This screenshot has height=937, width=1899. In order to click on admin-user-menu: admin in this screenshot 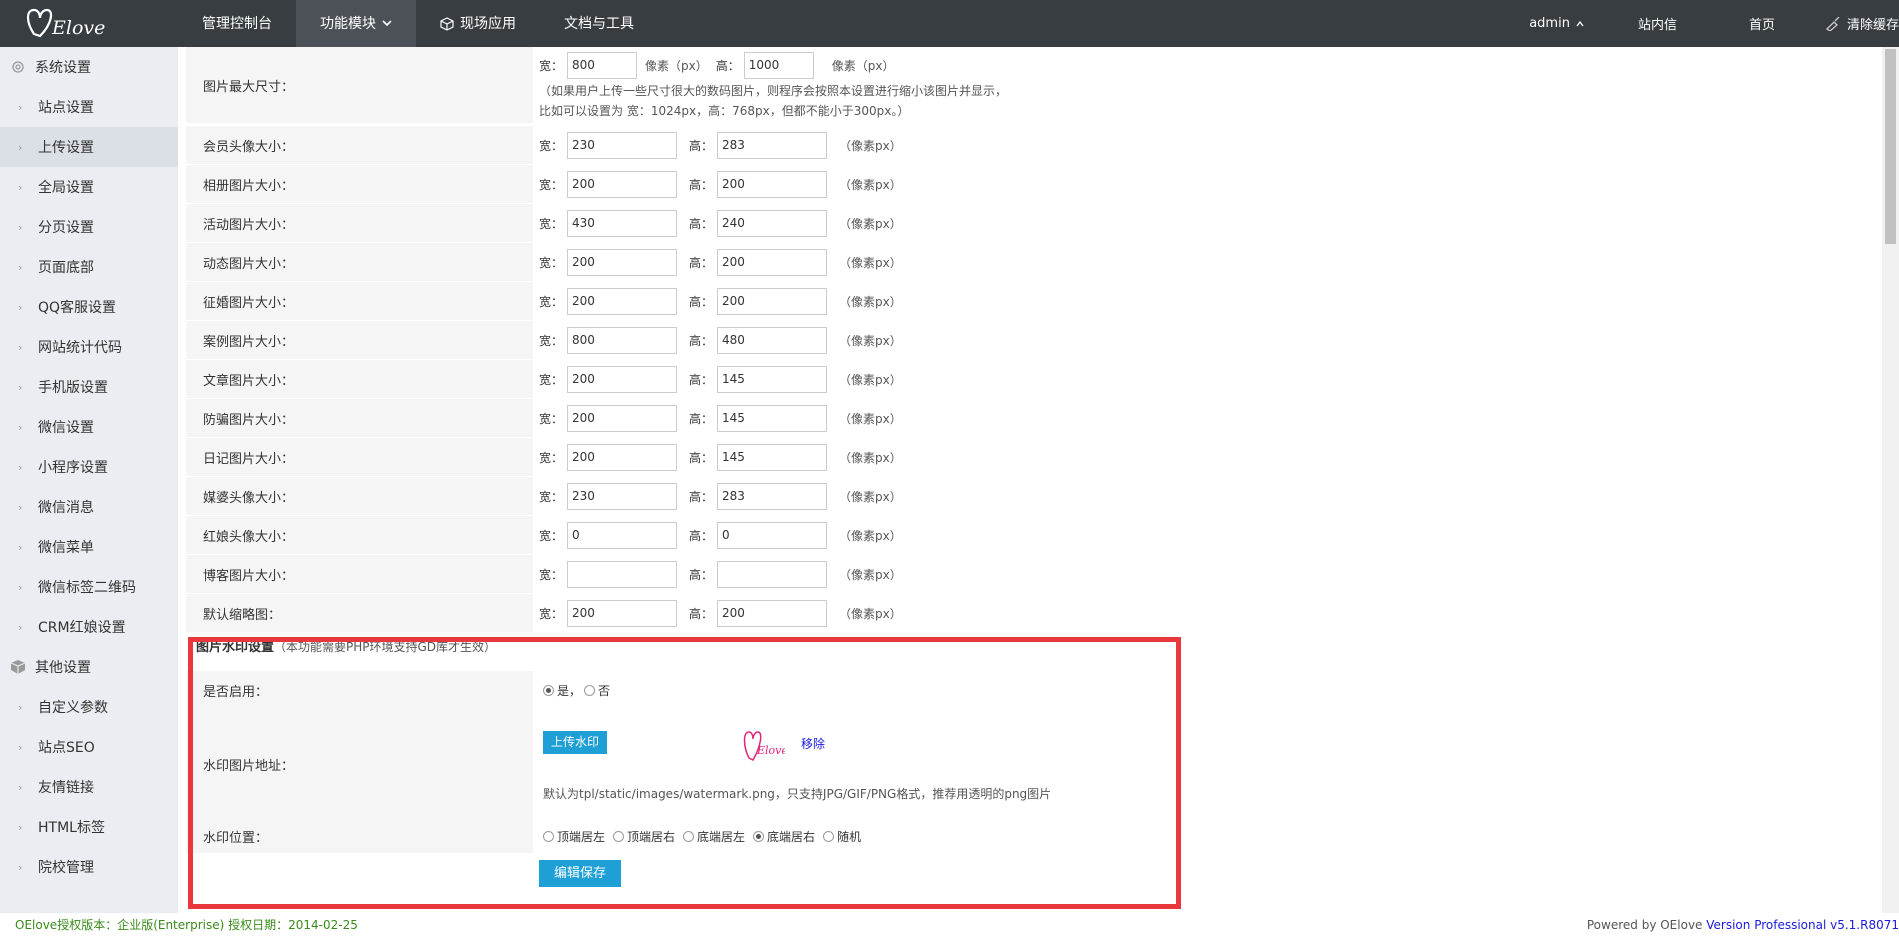, I will do `click(1556, 23)`.